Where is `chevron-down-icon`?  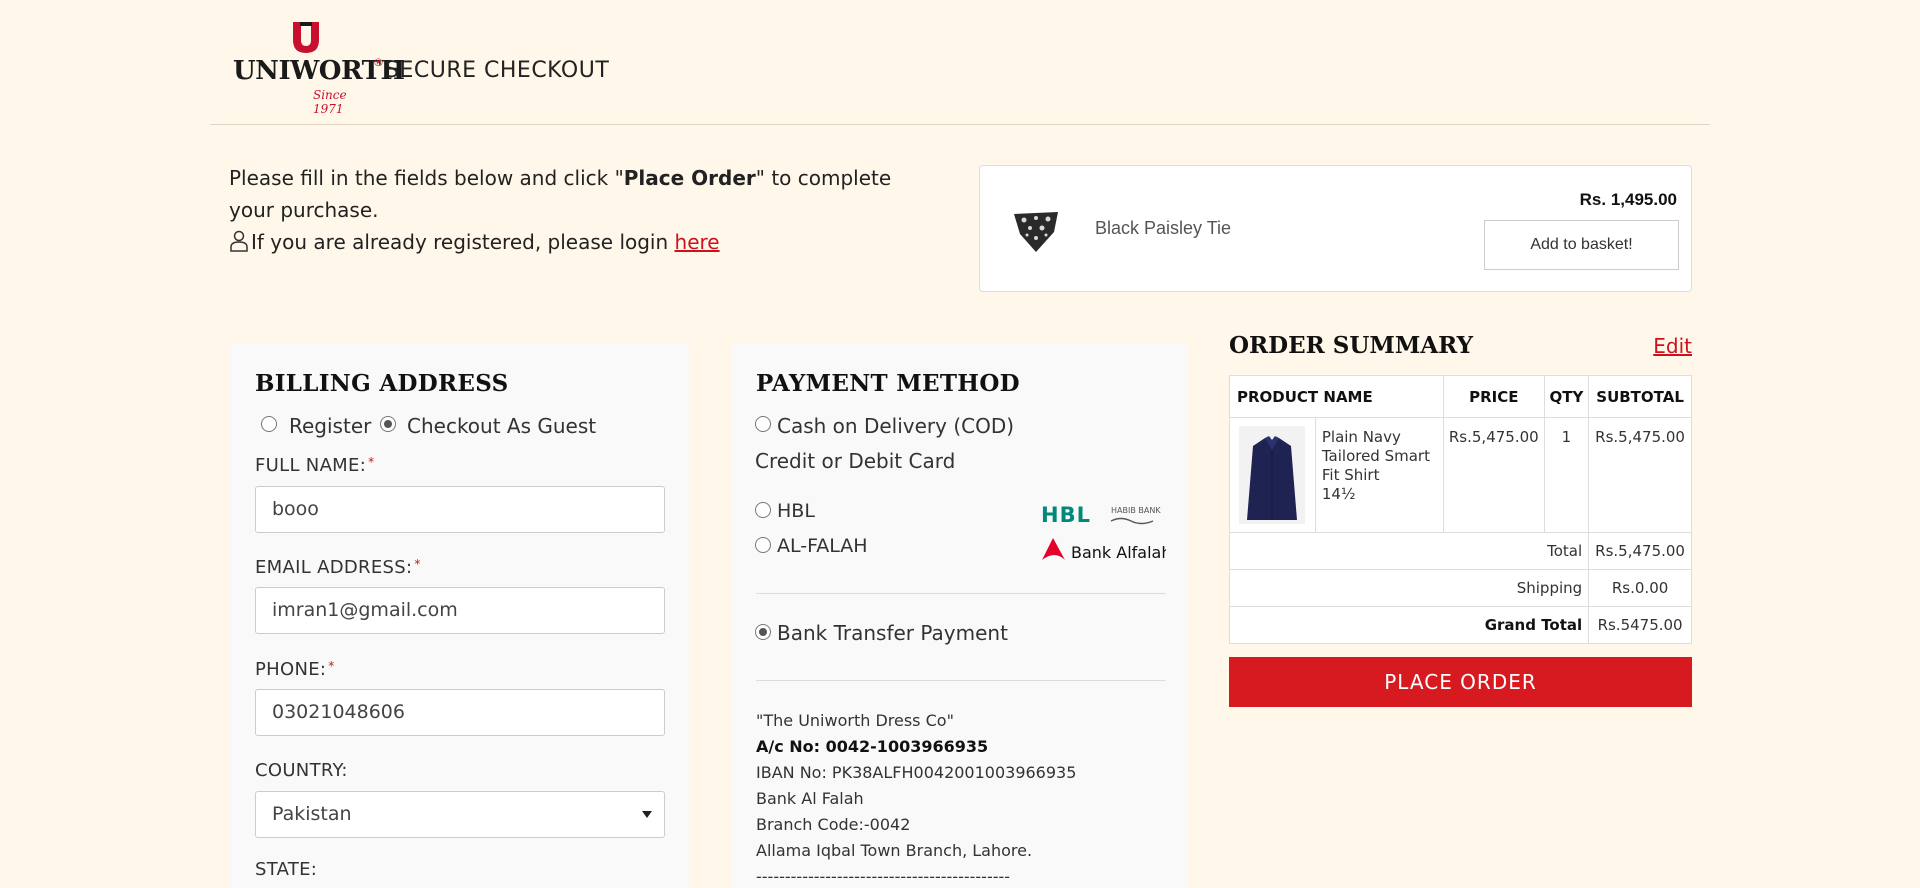 chevron-down-icon is located at coordinates (647, 814).